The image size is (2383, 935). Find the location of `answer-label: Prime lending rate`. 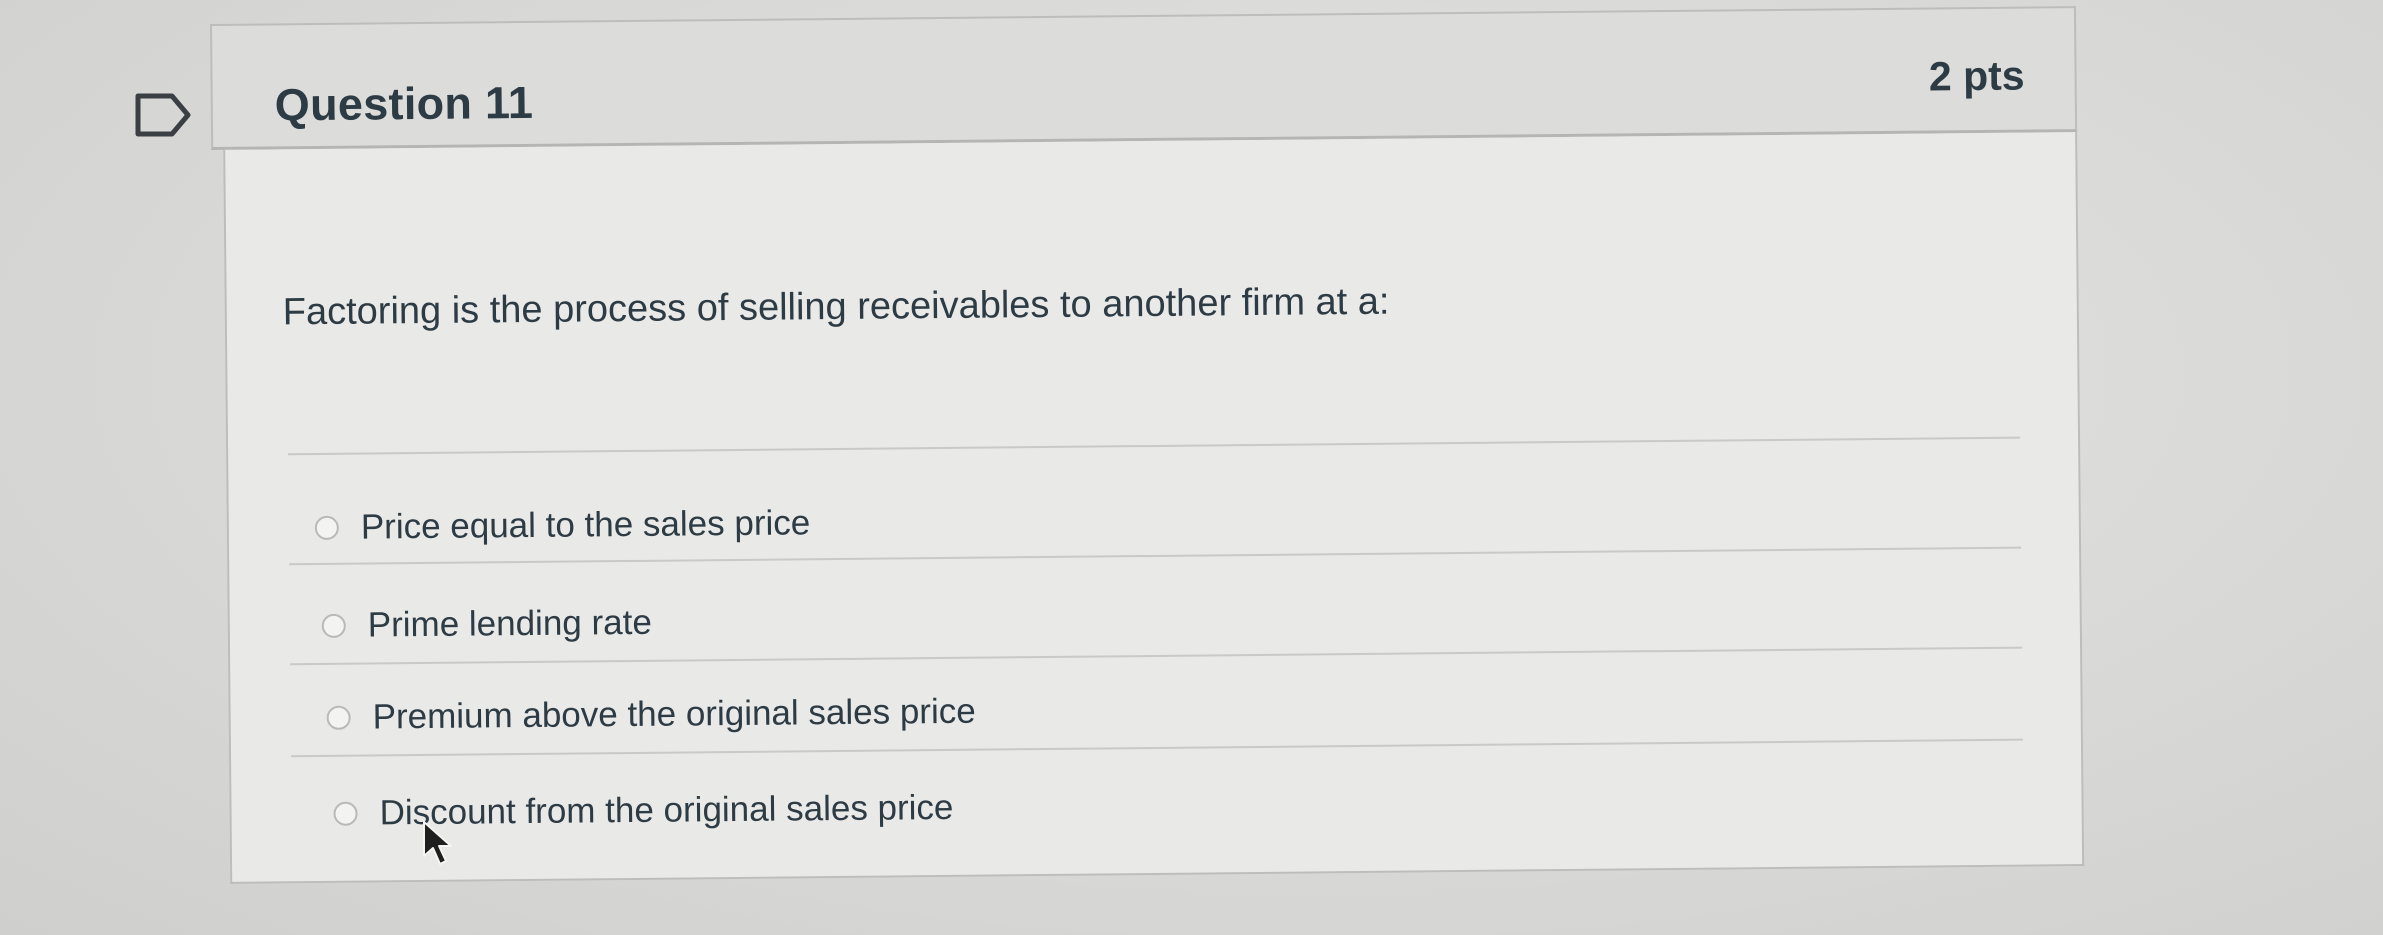

answer-label: Prime lending rate is located at coordinates (509, 623).